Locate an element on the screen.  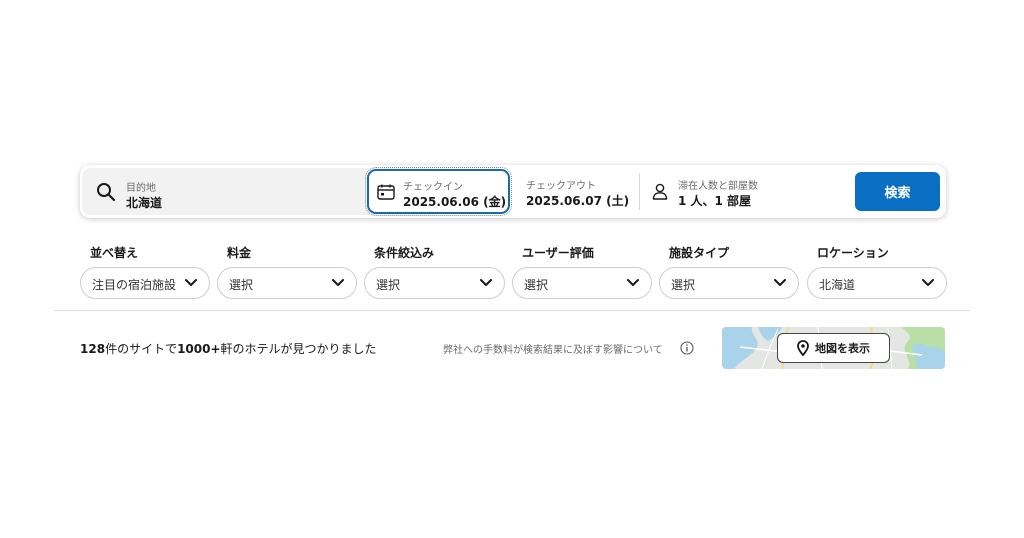
show-map-label: 地図を表示 is located at coordinates (842, 348).